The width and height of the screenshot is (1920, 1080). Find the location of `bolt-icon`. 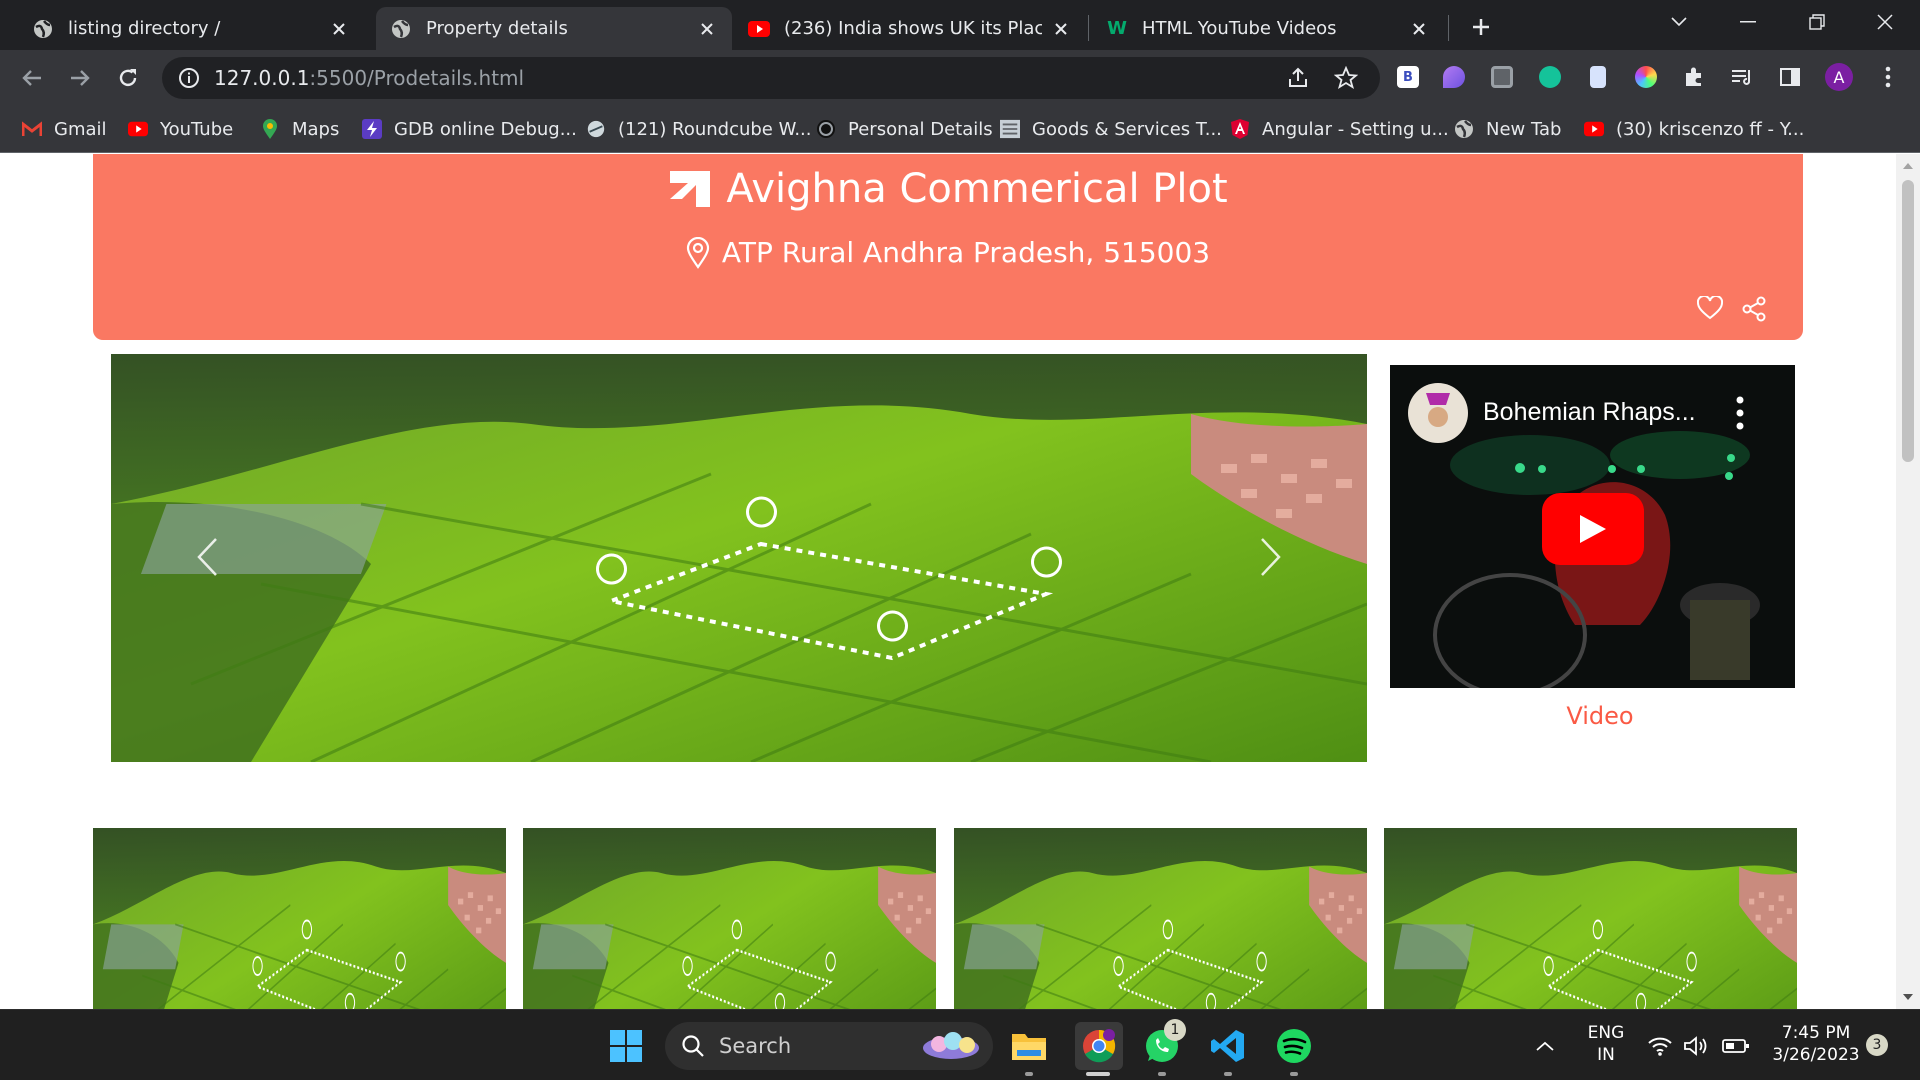

bolt-icon is located at coordinates (372, 129).